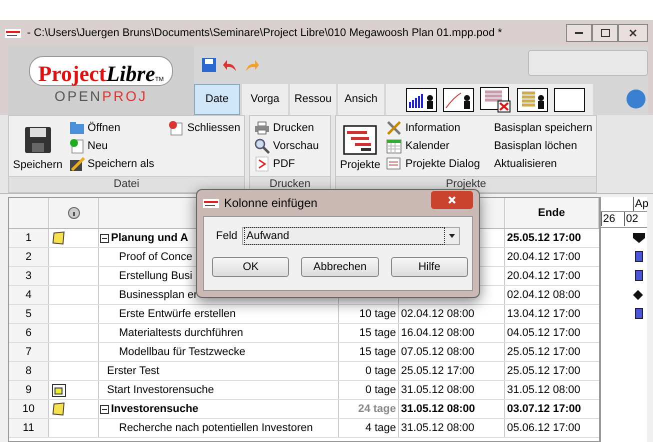 This screenshot has width=653, height=442. Describe the element at coordinates (290, 164) in the screenshot. I see `ribbon-button: PDF` at that location.